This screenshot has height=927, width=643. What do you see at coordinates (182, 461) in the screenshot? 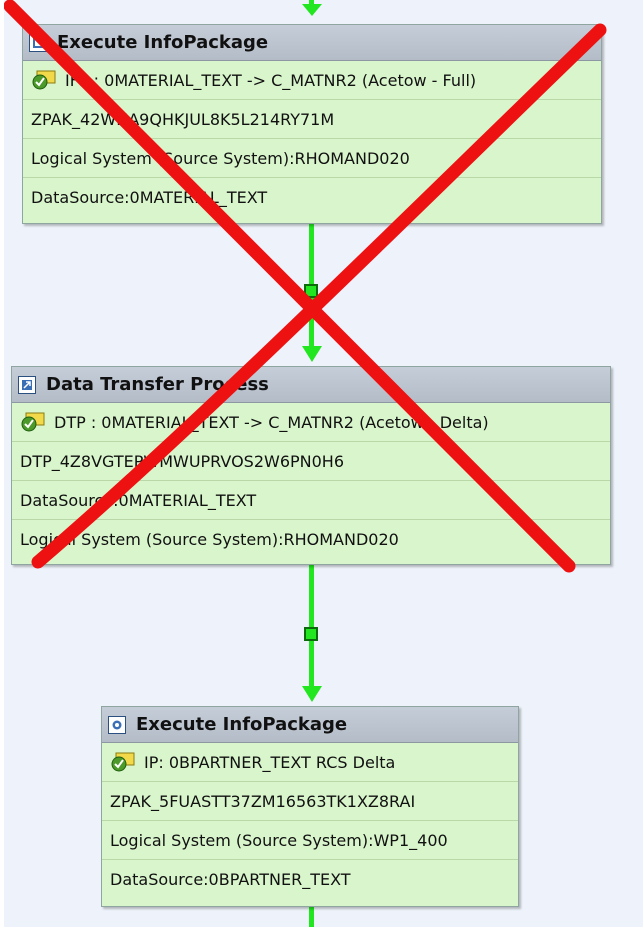
I see `technical-name: DTP_4Z8VGTEPWMWUPRVOS2W6PN0H6` at bounding box center [182, 461].